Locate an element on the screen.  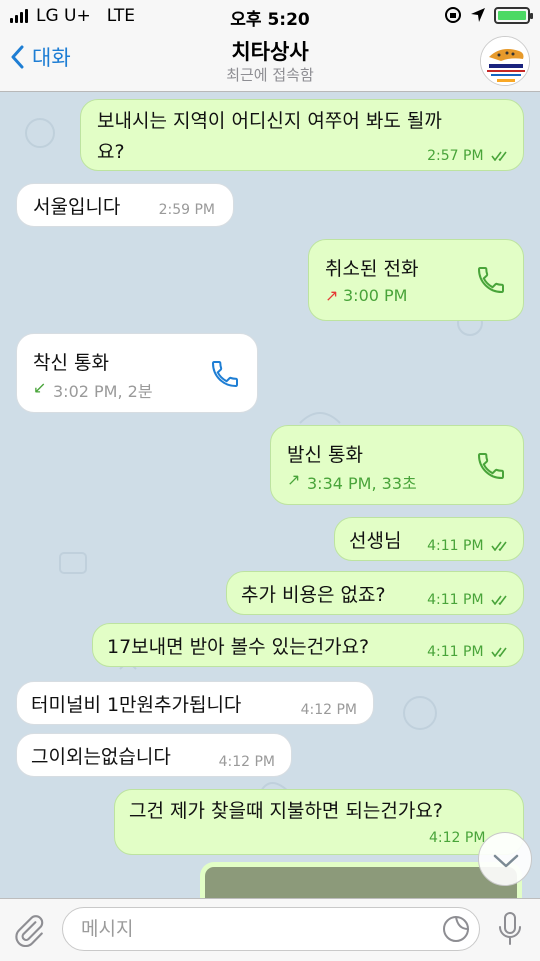
cheetah-logo-icon is located at coordinates (505, 61).